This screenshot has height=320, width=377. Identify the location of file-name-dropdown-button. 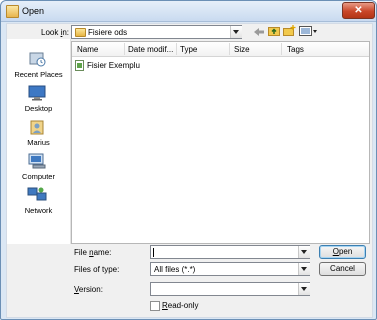
(304, 252).